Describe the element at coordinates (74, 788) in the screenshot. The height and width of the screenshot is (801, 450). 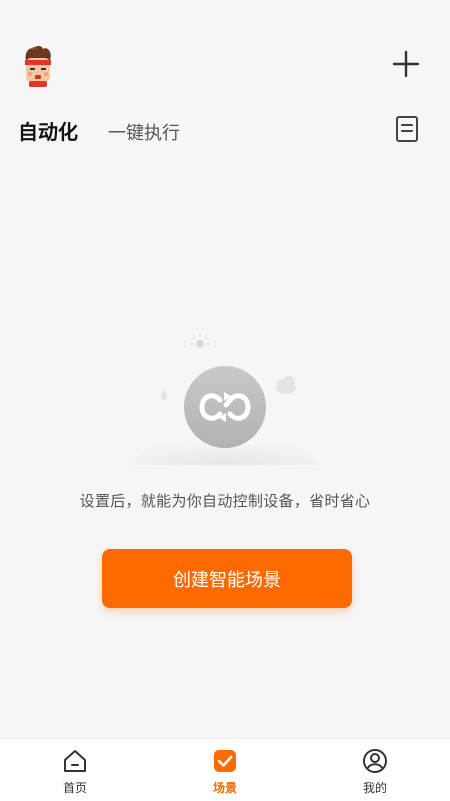
I see `nav-label-home: 首页` at that location.